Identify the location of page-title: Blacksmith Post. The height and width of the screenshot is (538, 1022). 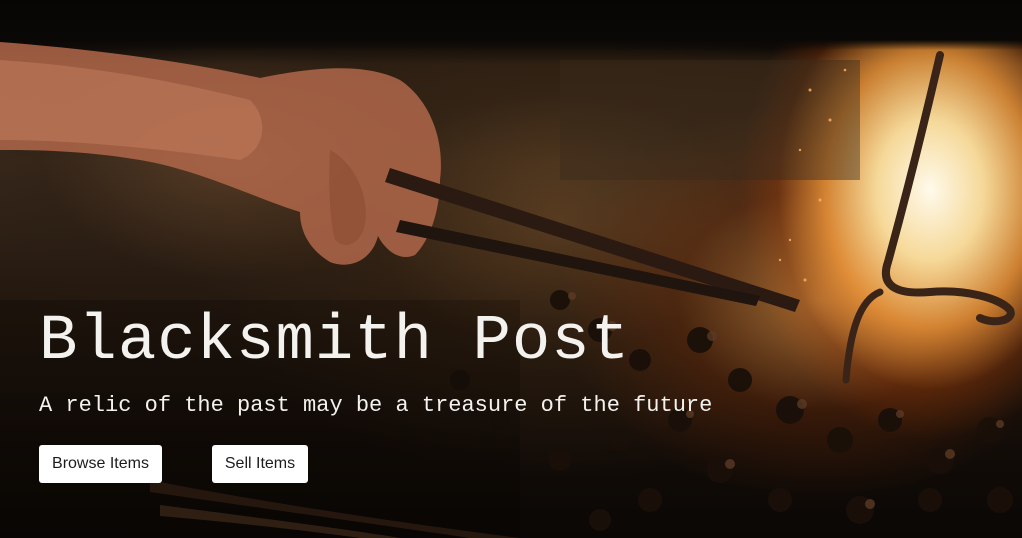
(335, 342).